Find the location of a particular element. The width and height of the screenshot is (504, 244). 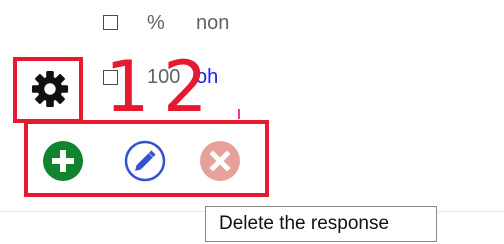

edit-button is located at coordinates (145, 161).